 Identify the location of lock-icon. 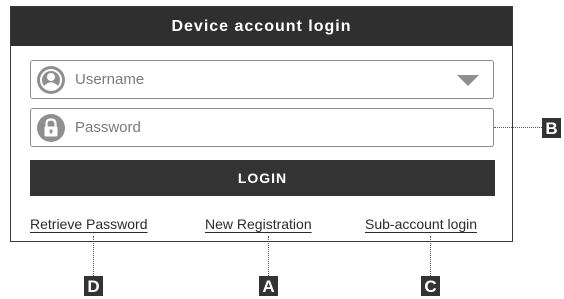
(51, 127).